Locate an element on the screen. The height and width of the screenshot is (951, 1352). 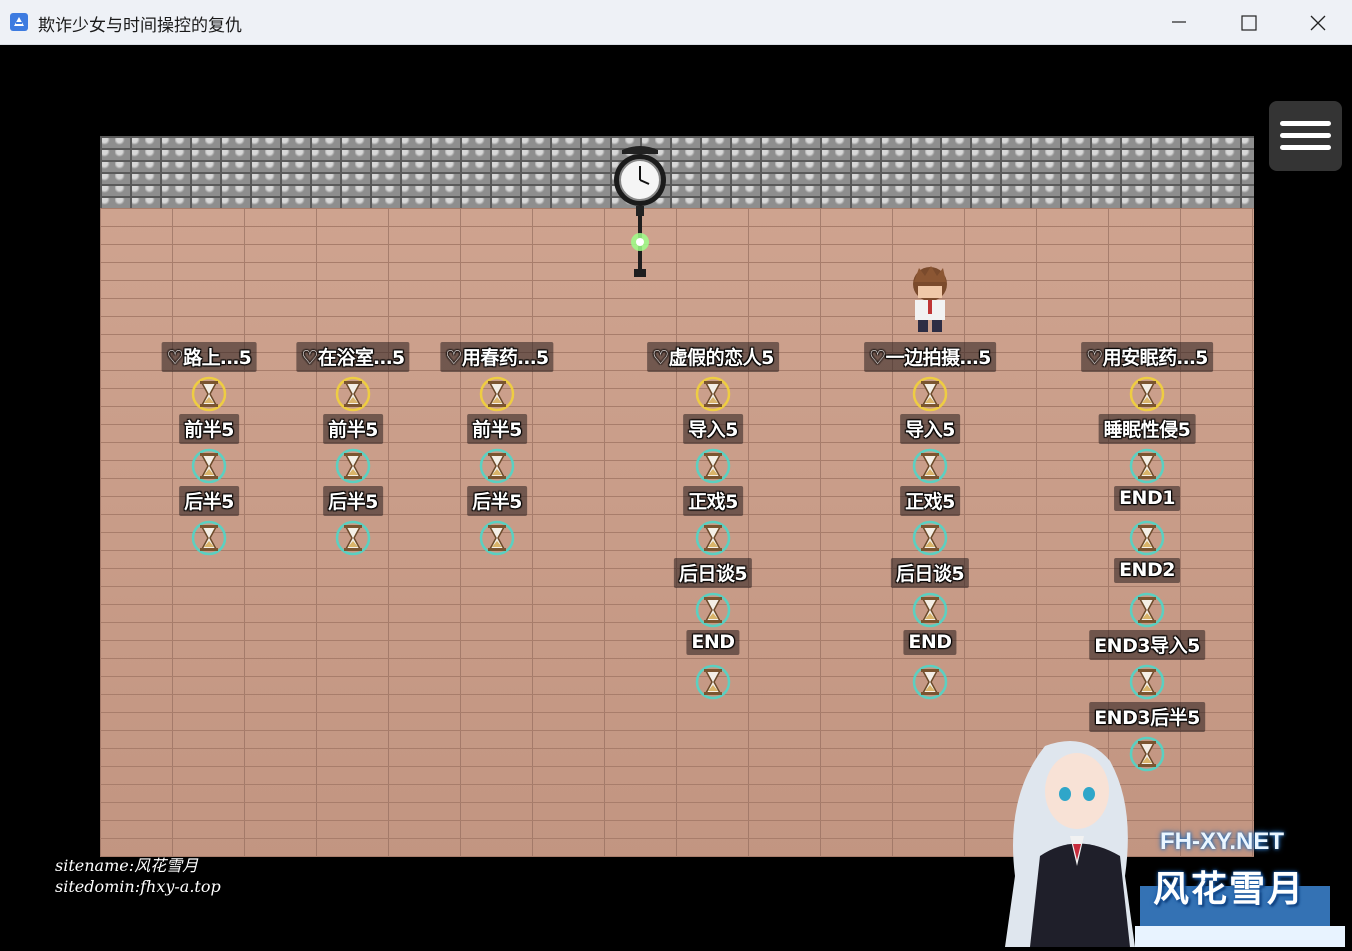
event-scene-label: END1 is located at coordinates (1147, 498).